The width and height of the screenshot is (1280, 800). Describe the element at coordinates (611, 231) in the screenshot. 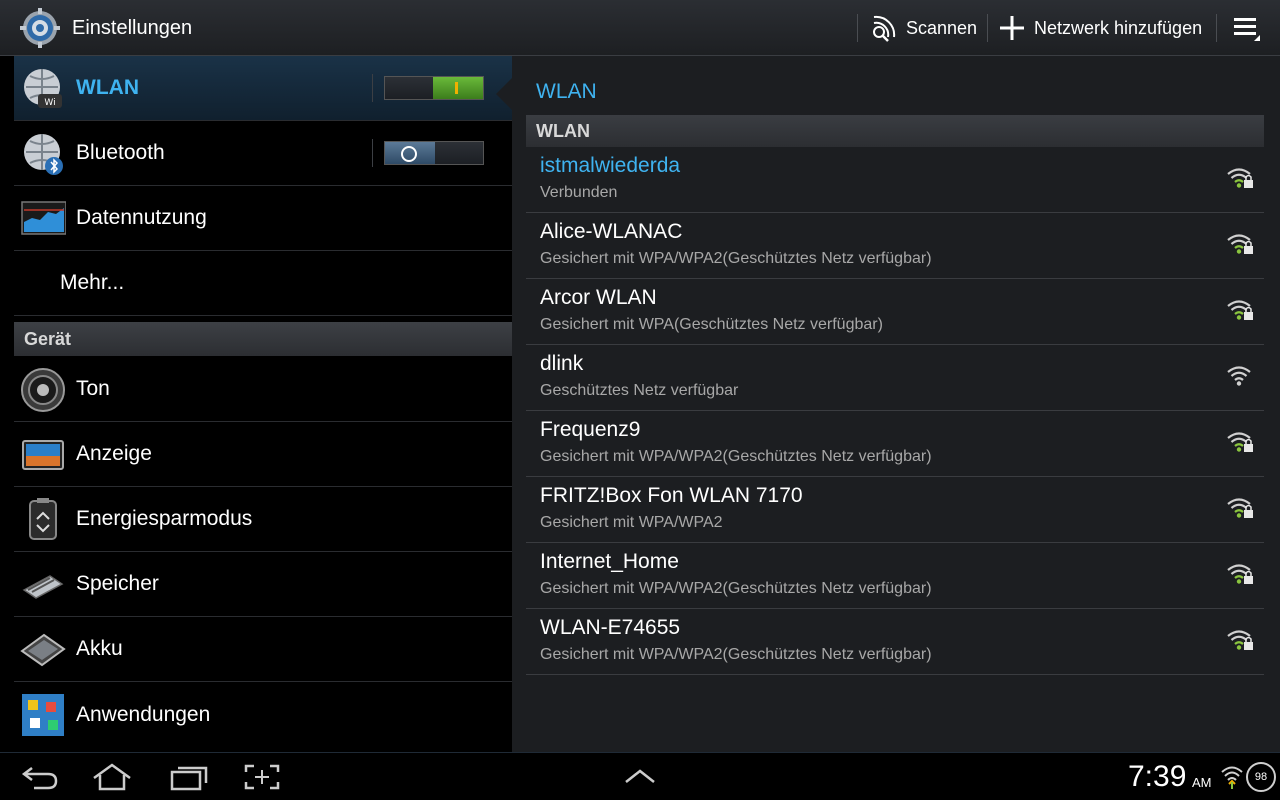

I see `network-ssid: Alice-WLANAC` at that location.